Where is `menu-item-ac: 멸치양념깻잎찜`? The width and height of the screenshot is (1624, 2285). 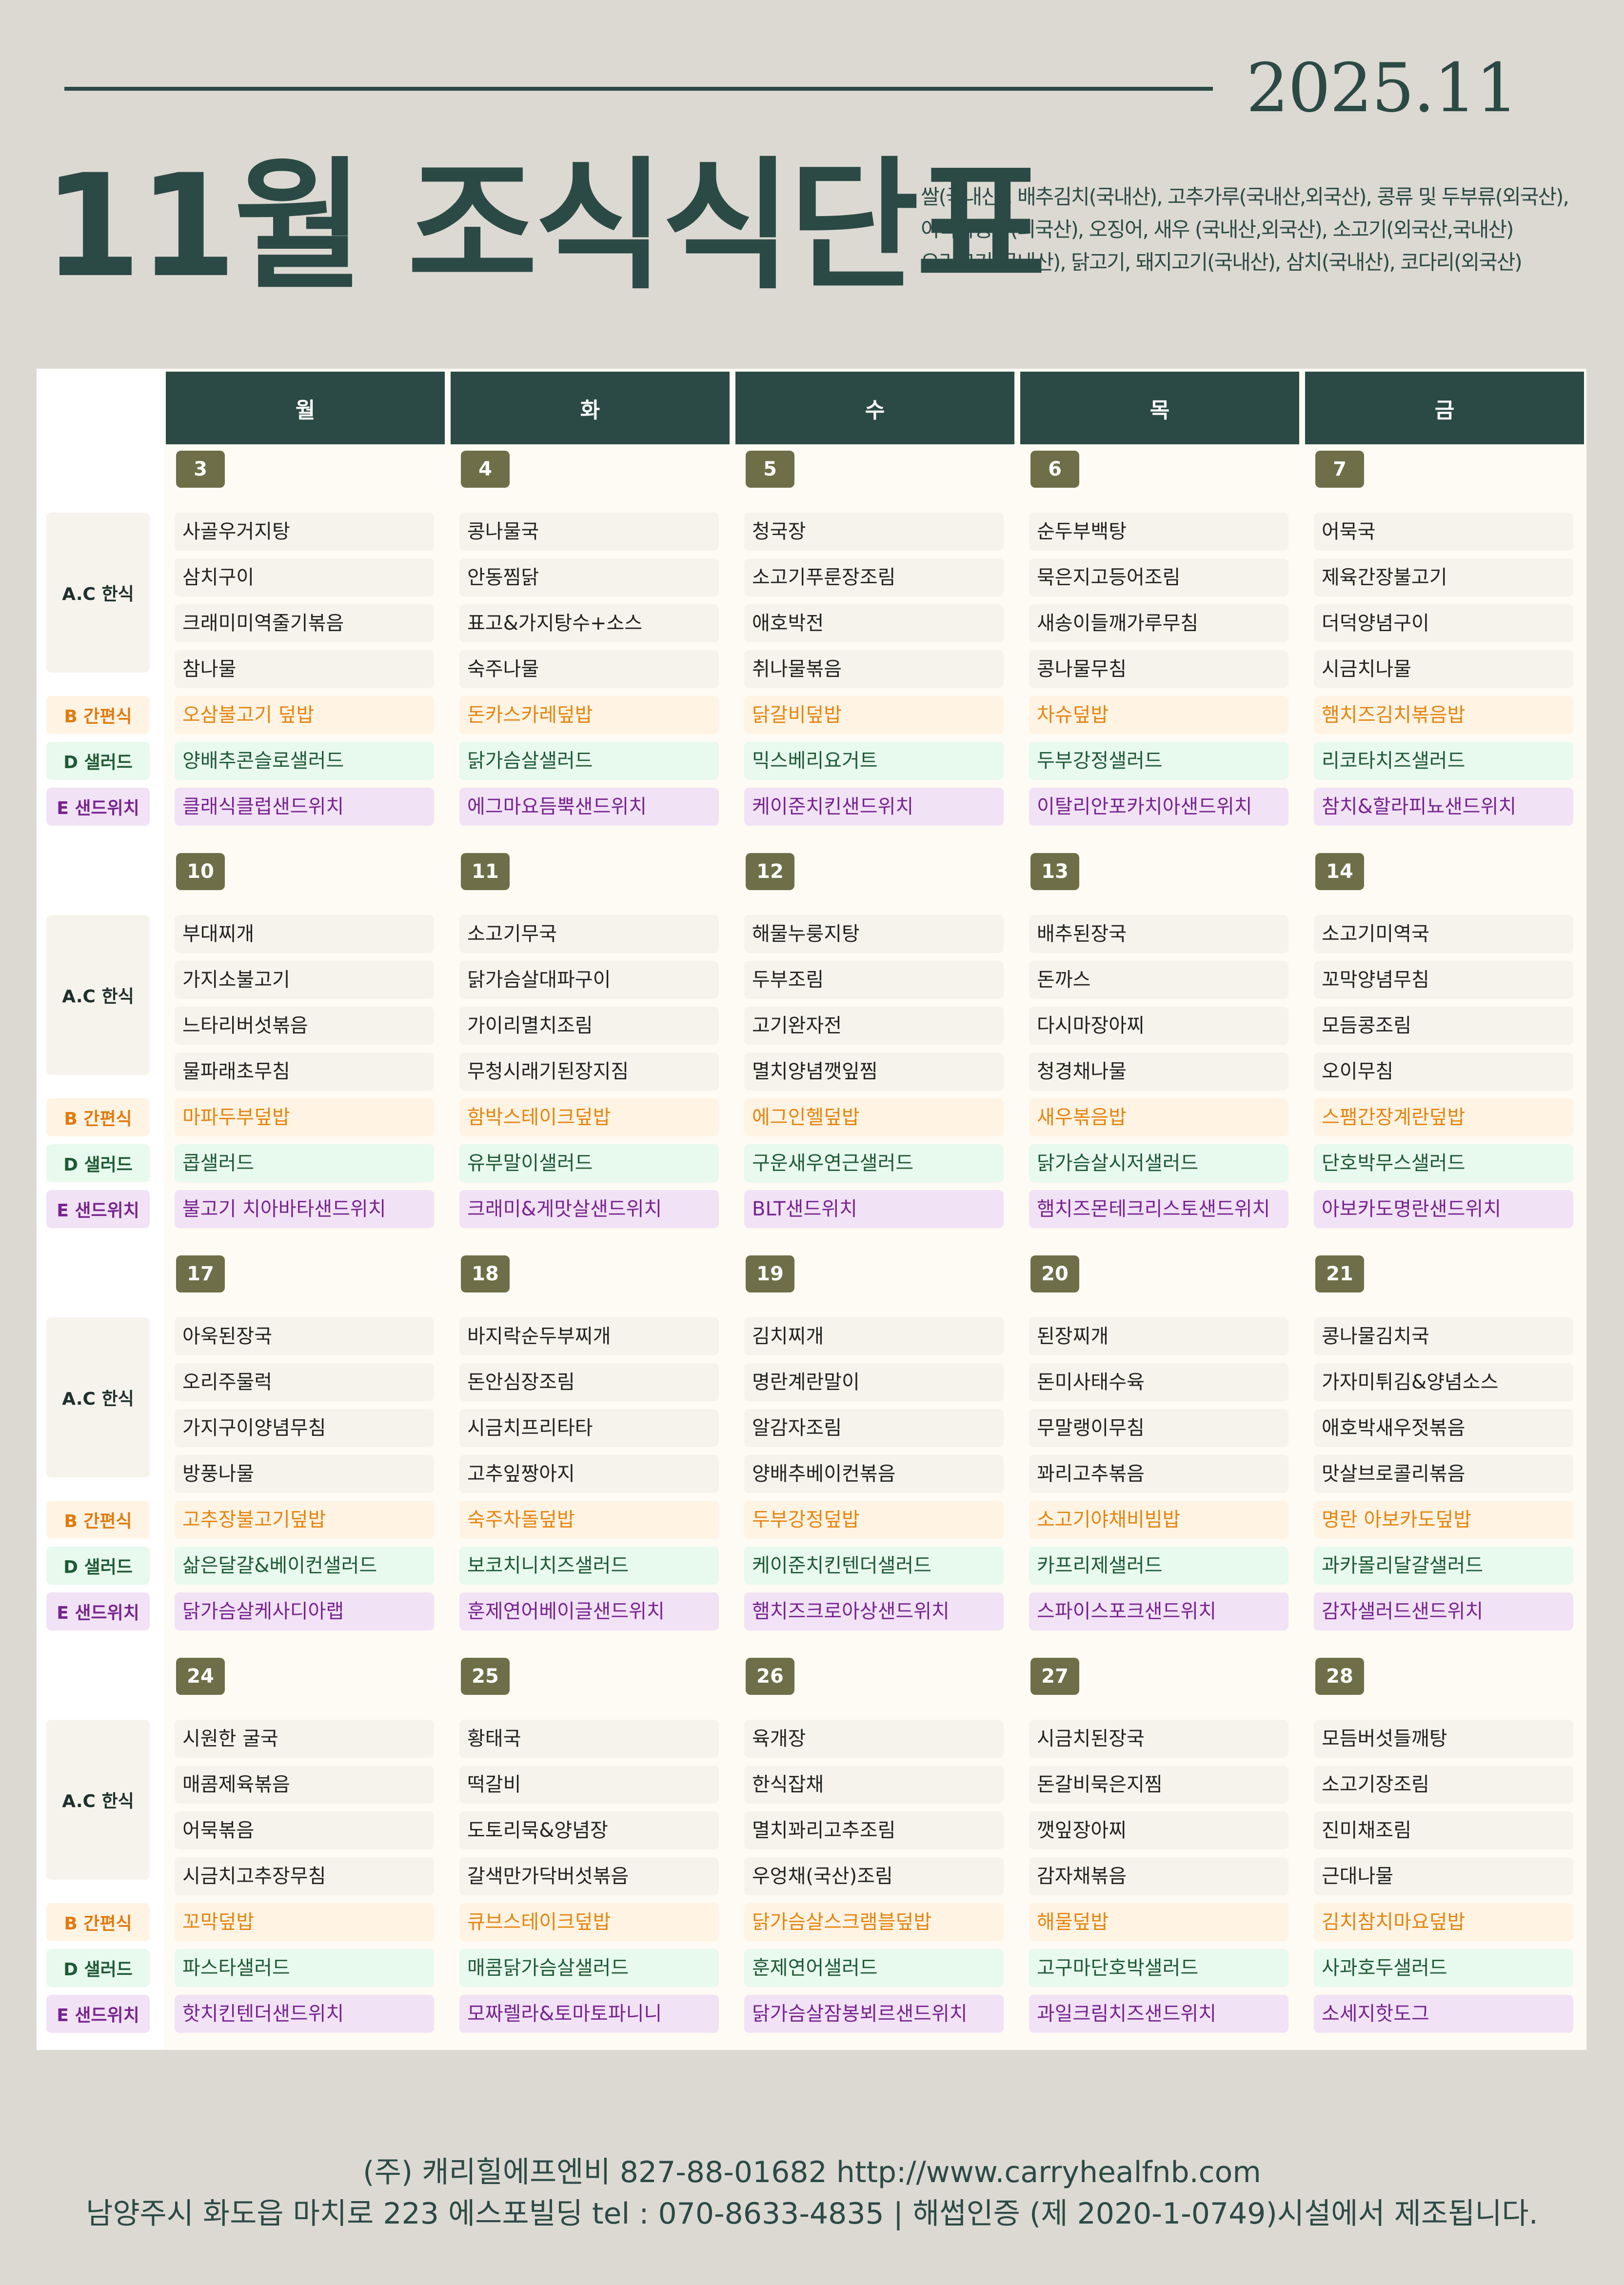
menu-item-ac: 멸치양념깻잎찜 is located at coordinates (874, 1072).